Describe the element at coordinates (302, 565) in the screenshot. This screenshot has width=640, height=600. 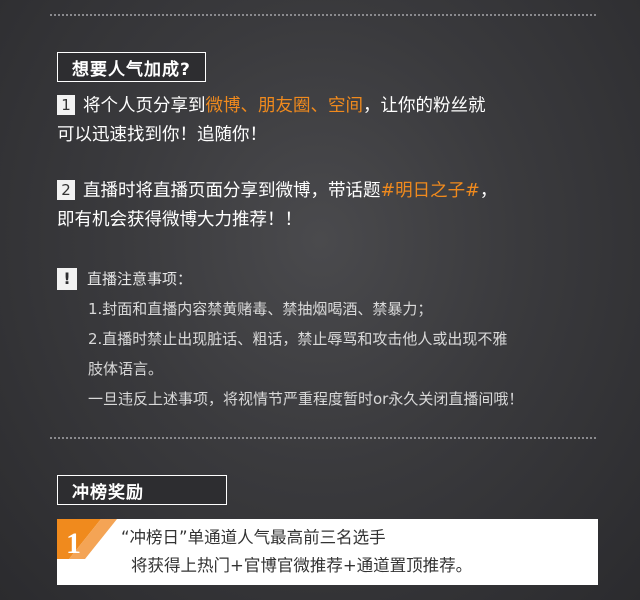
I see `reward-line-2: 将获得上热门+官博官微推荐+通道置顶推荐。` at that location.